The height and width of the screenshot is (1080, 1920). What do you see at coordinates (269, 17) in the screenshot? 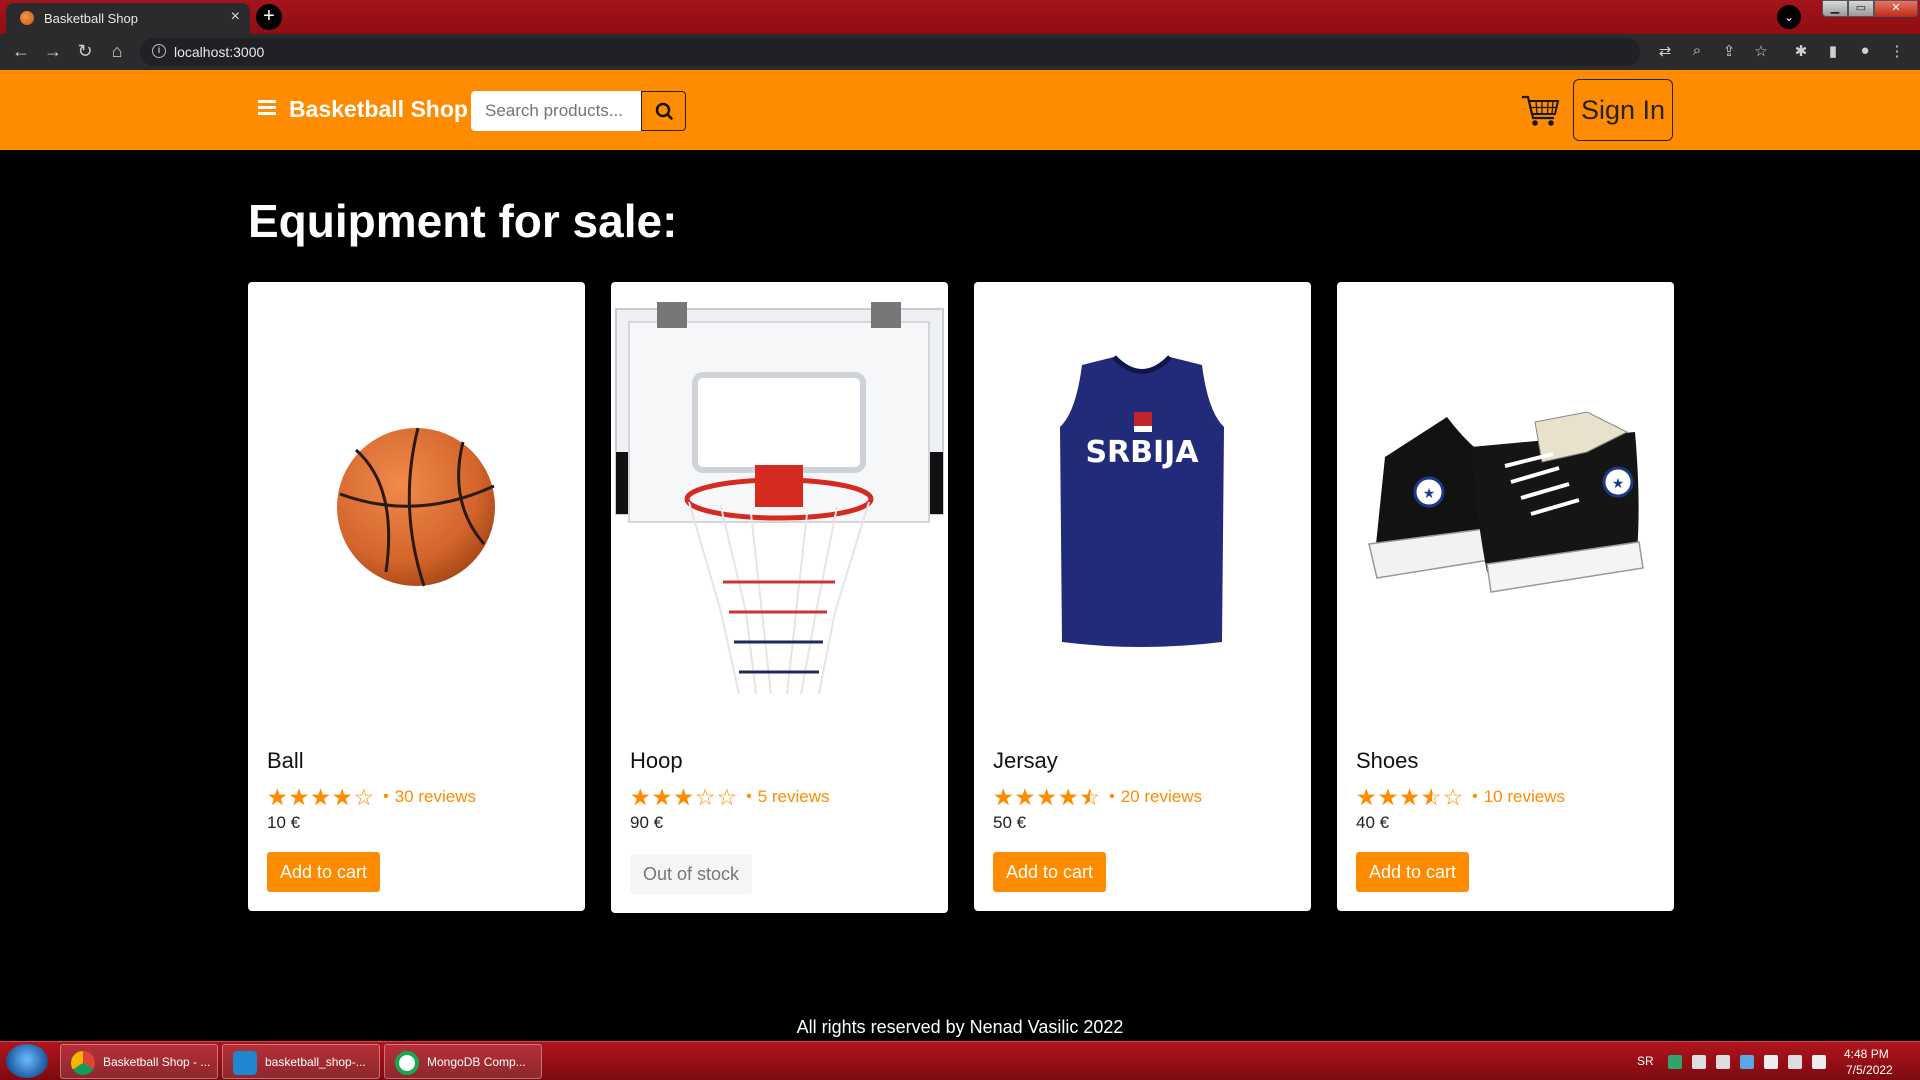
I see `new-tab-button: +` at bounding box center [269, 17].